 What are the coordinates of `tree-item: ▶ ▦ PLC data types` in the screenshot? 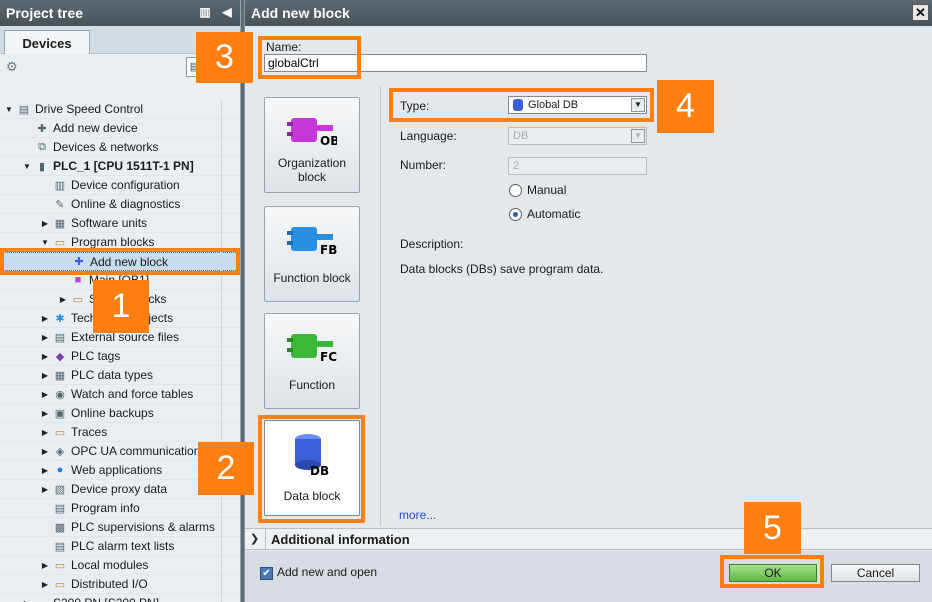 It's located at (120, 375).